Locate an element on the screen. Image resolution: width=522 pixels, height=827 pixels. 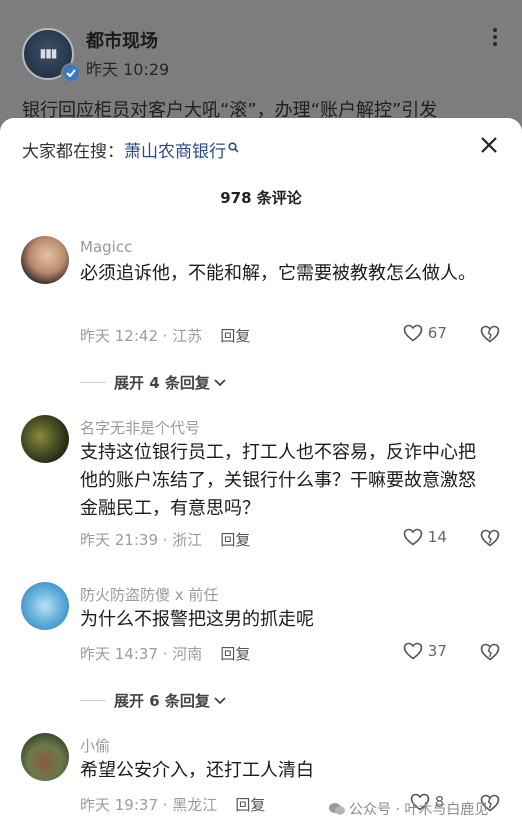
comment-count: 978 条评论 is located at coordinates (261, 198).